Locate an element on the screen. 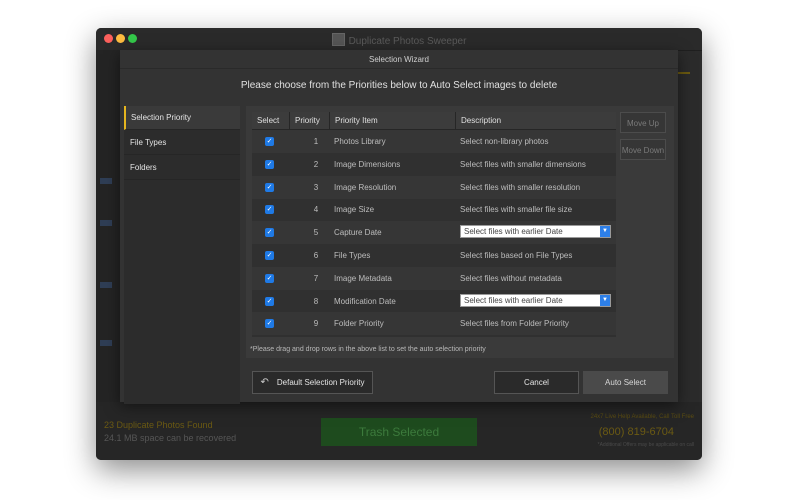 The width and height of the screenshot is (800, 500). priority-number: 5 is located at coordinates (316, 233).